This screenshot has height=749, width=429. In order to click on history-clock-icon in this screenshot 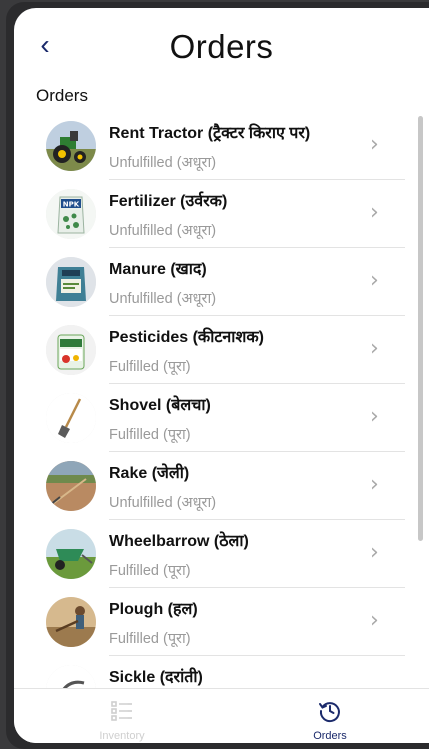, I will do `click(329, 712)`.